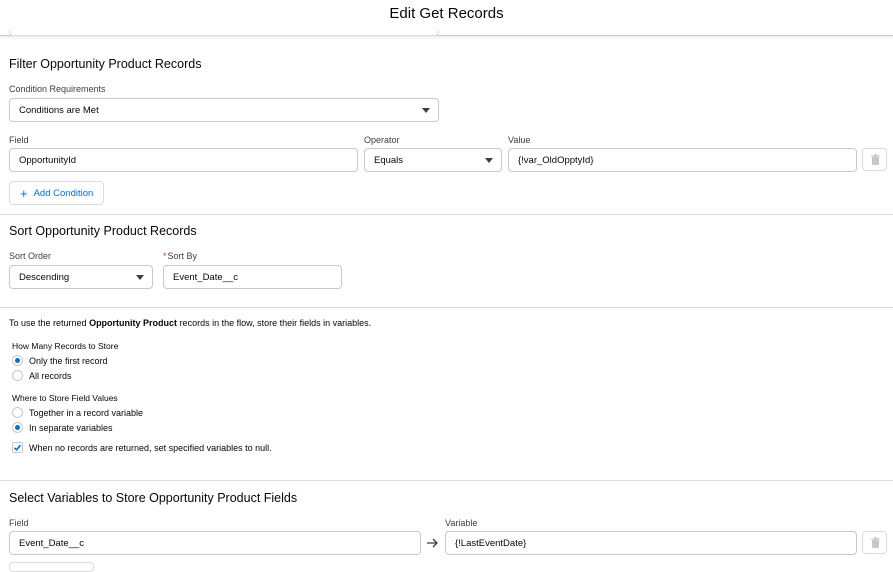 The height and width of the screenshot is (572, 893). What do you see at coordinates (224, 110) in the screenshot?
I see `condition-requirements-select: Conditions are Met` at bounding box center [224, 110].